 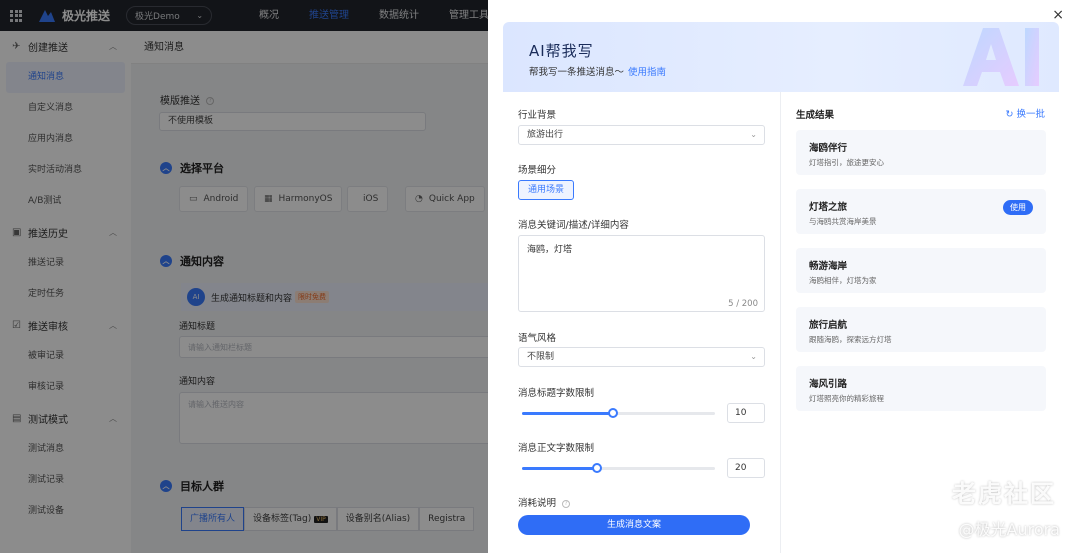 What do you see at coordinates (843, 221) in the screenshot?
I see `result-desc: 与海鸥共赏海岸美景` at bounding box center [843, 221].